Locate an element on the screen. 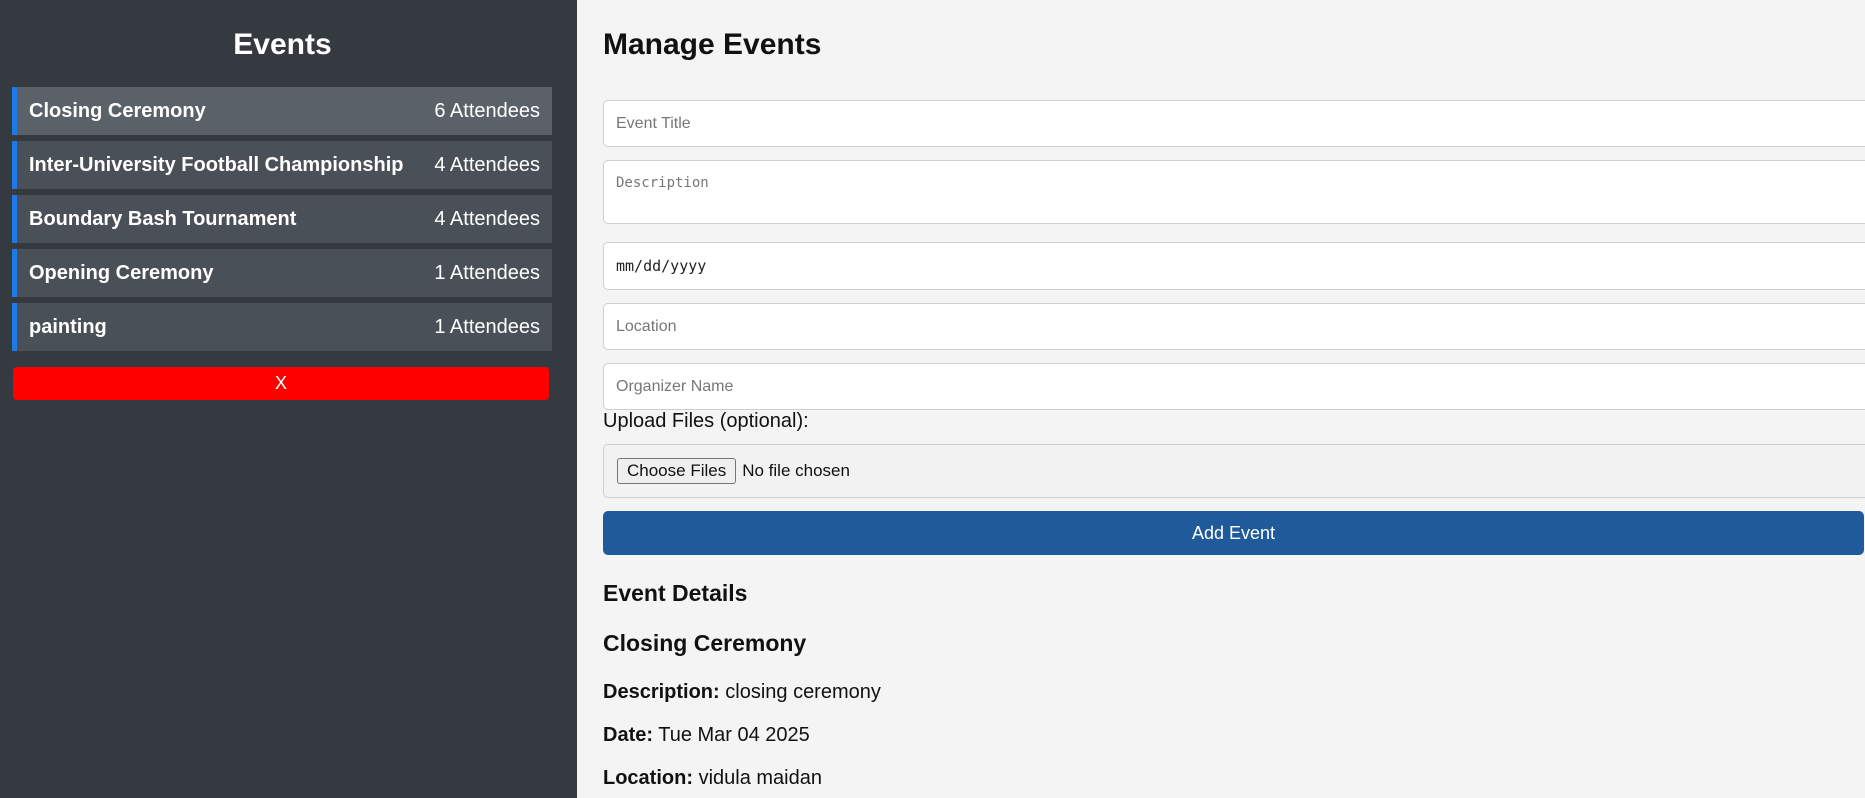  event-item: Opening Ceremony 1 Attendees is located at coordinates (282, 273).